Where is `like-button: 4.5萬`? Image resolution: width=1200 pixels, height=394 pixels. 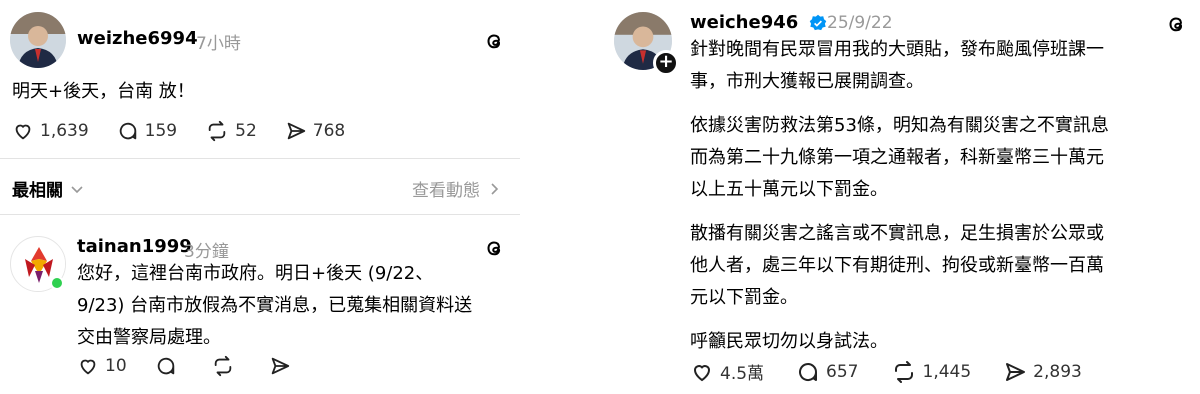 like-button: 4.5萬 is located at coordinates (727, 371).